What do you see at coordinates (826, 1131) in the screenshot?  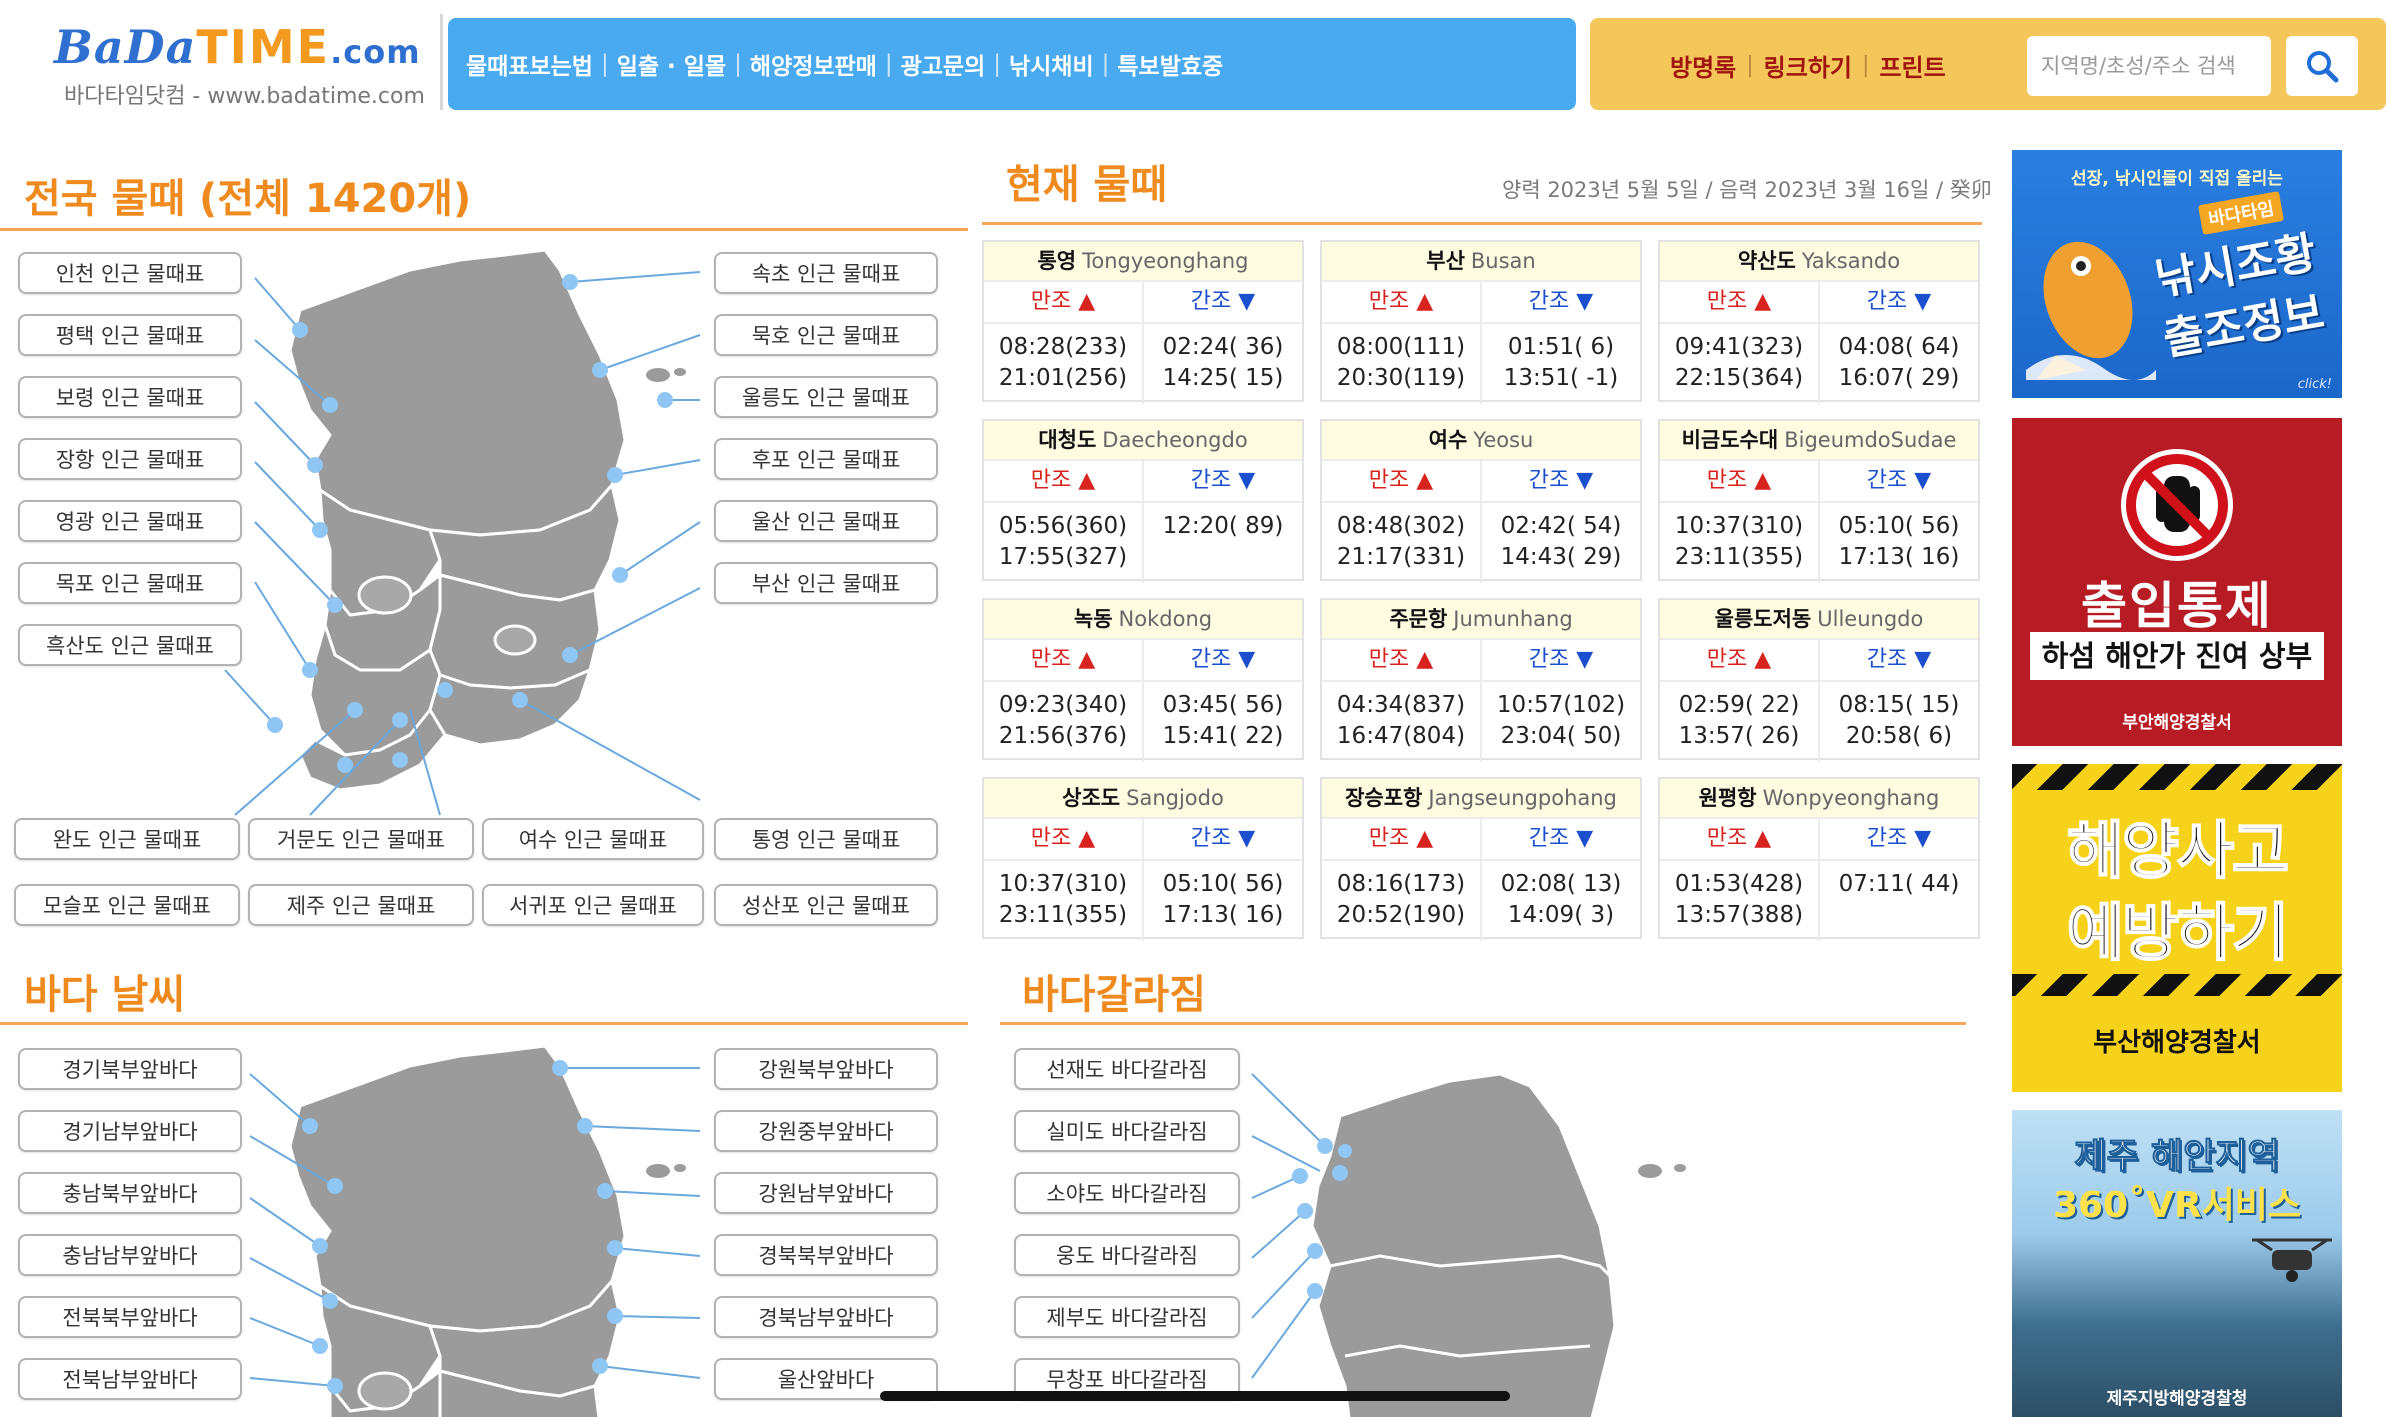 I see `weather-btn-gangwon-middle: 강원중부앞바다` at bounding box center [826, 1131].